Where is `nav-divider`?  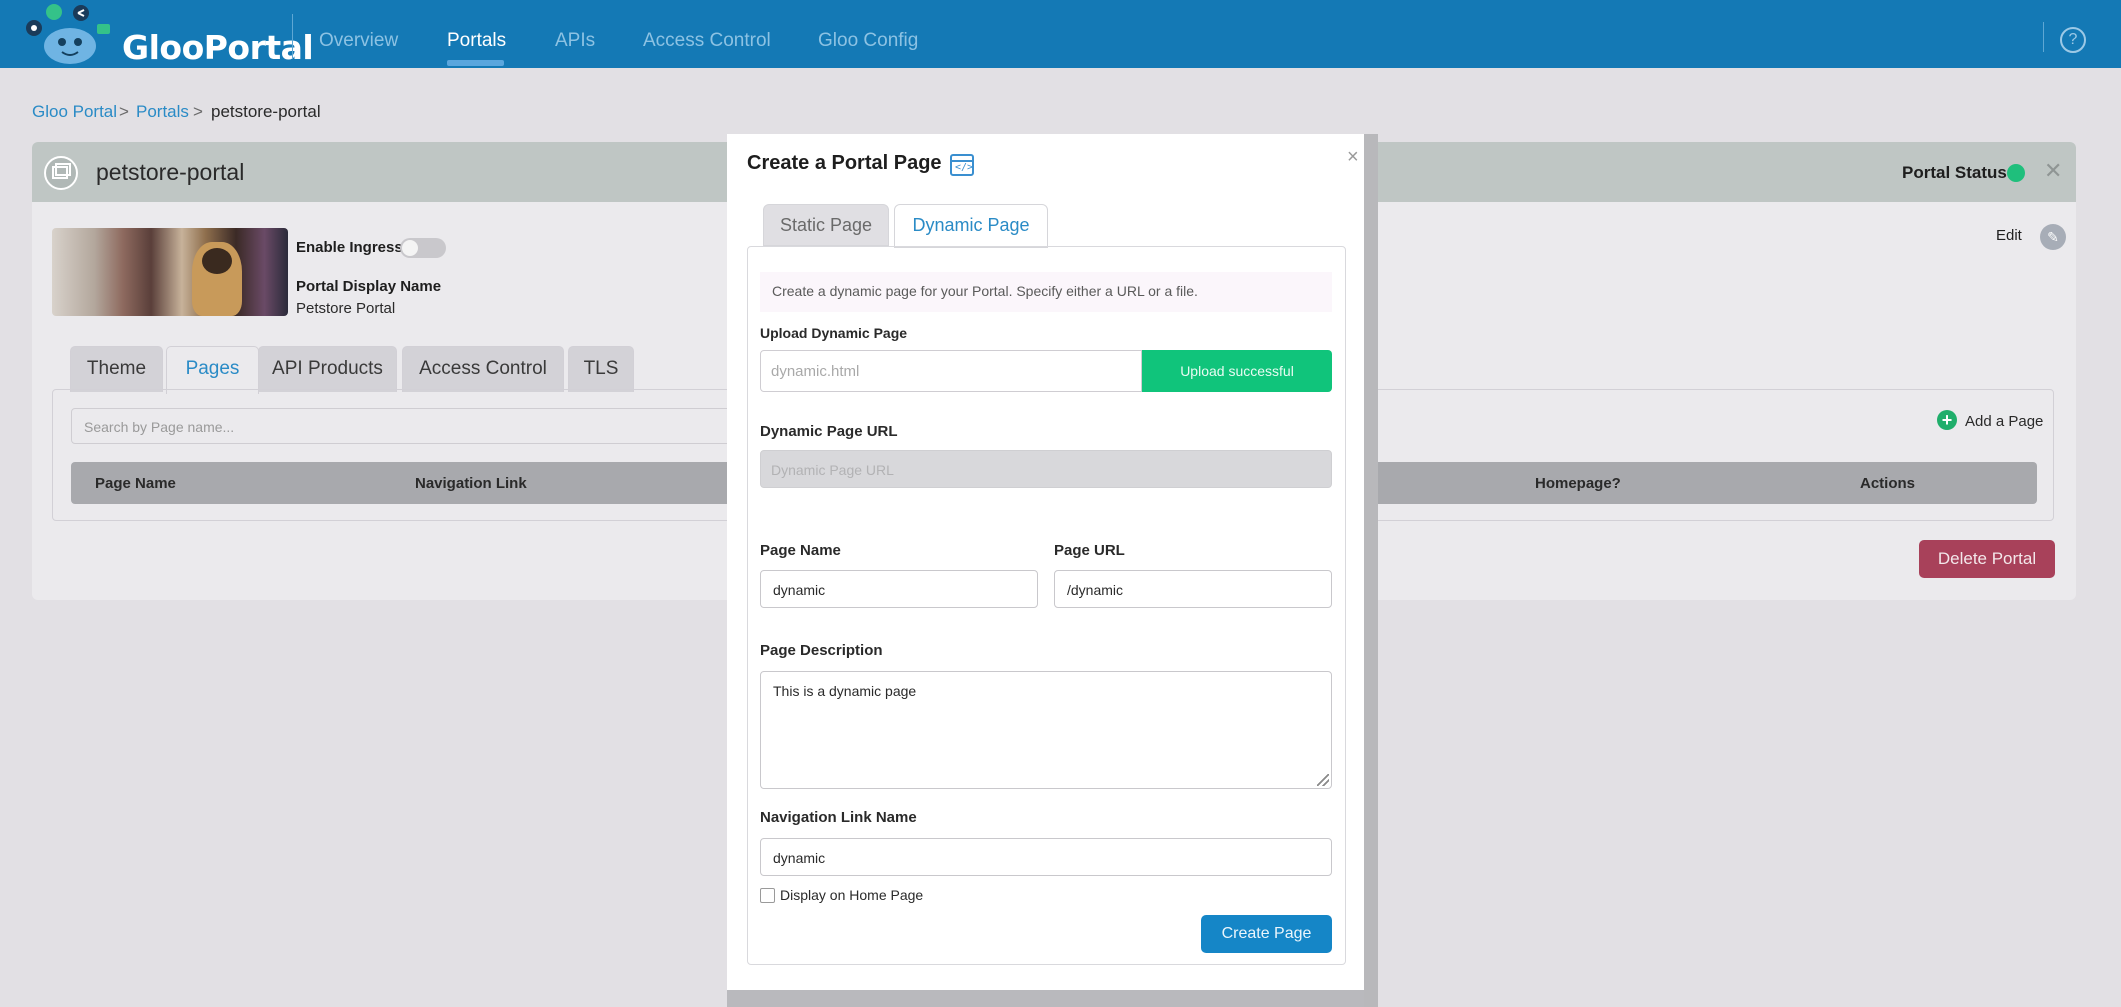 nav-divider is located at coordinates (292, 36).